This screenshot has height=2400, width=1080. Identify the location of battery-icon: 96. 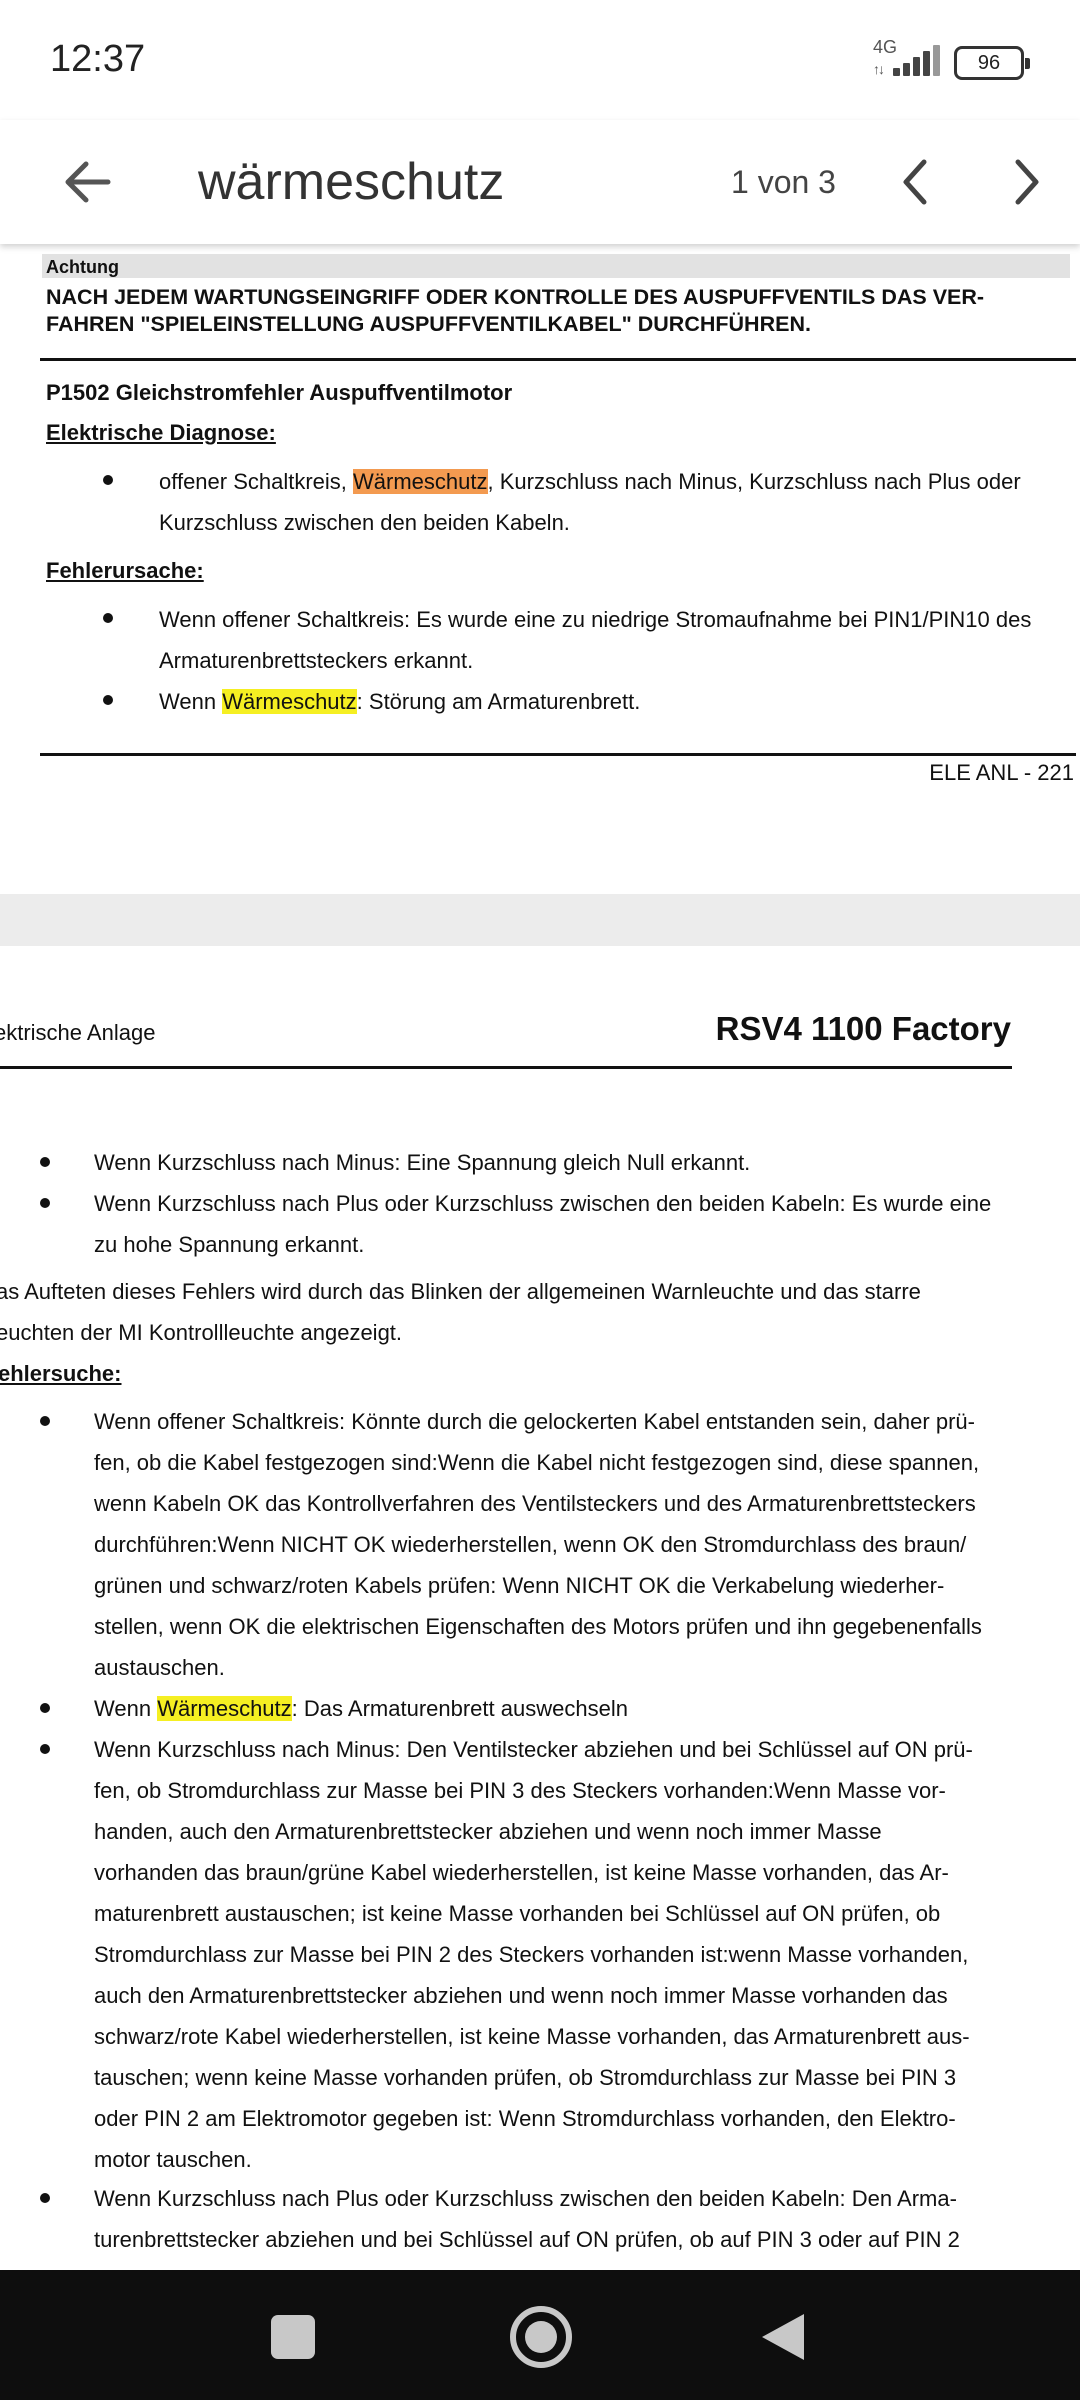
(992, 63).